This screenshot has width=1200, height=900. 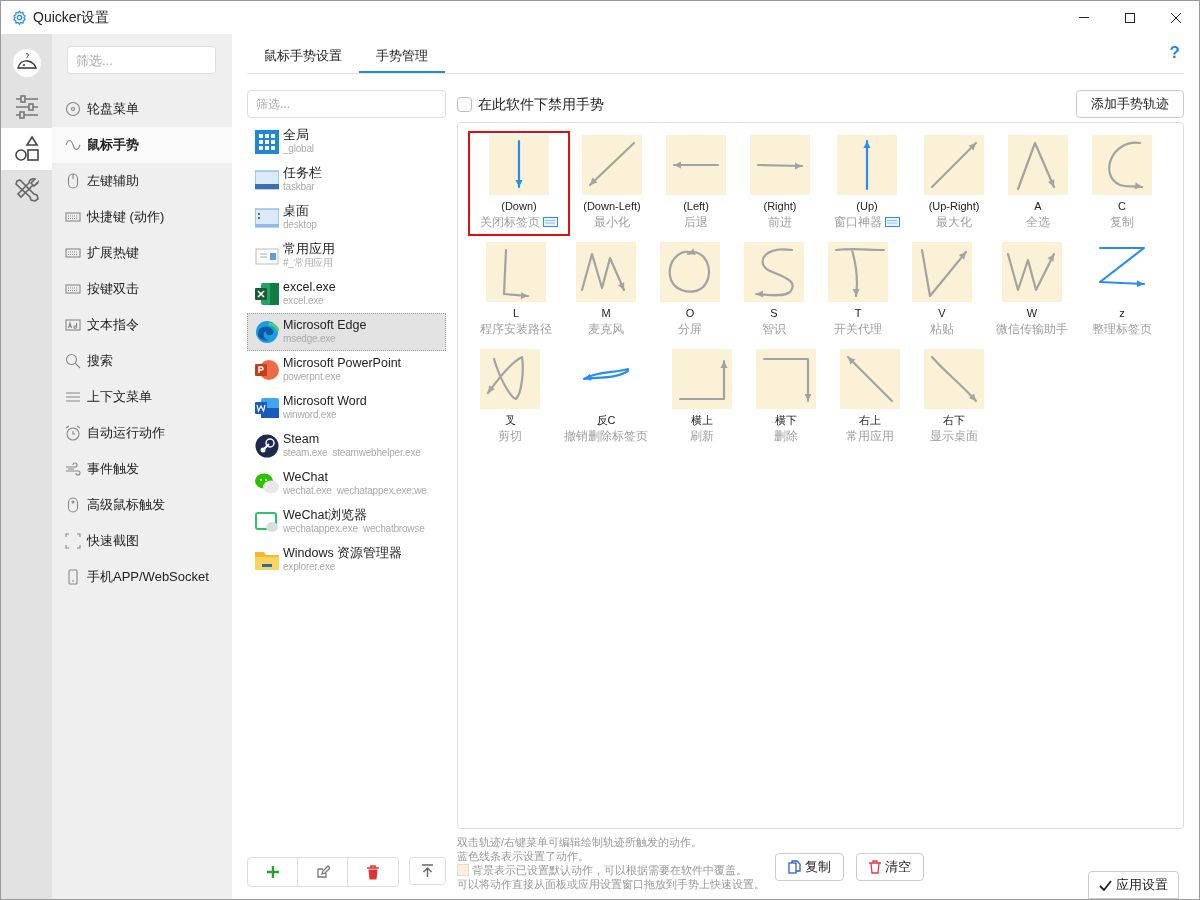 What do you see at coordinates (611, 884) in the screenshot?
I see `hint-text: 可以将动作直接从面板或应用设置窗口拖放到手势上快速设置。` at bounding box center [611, 884].